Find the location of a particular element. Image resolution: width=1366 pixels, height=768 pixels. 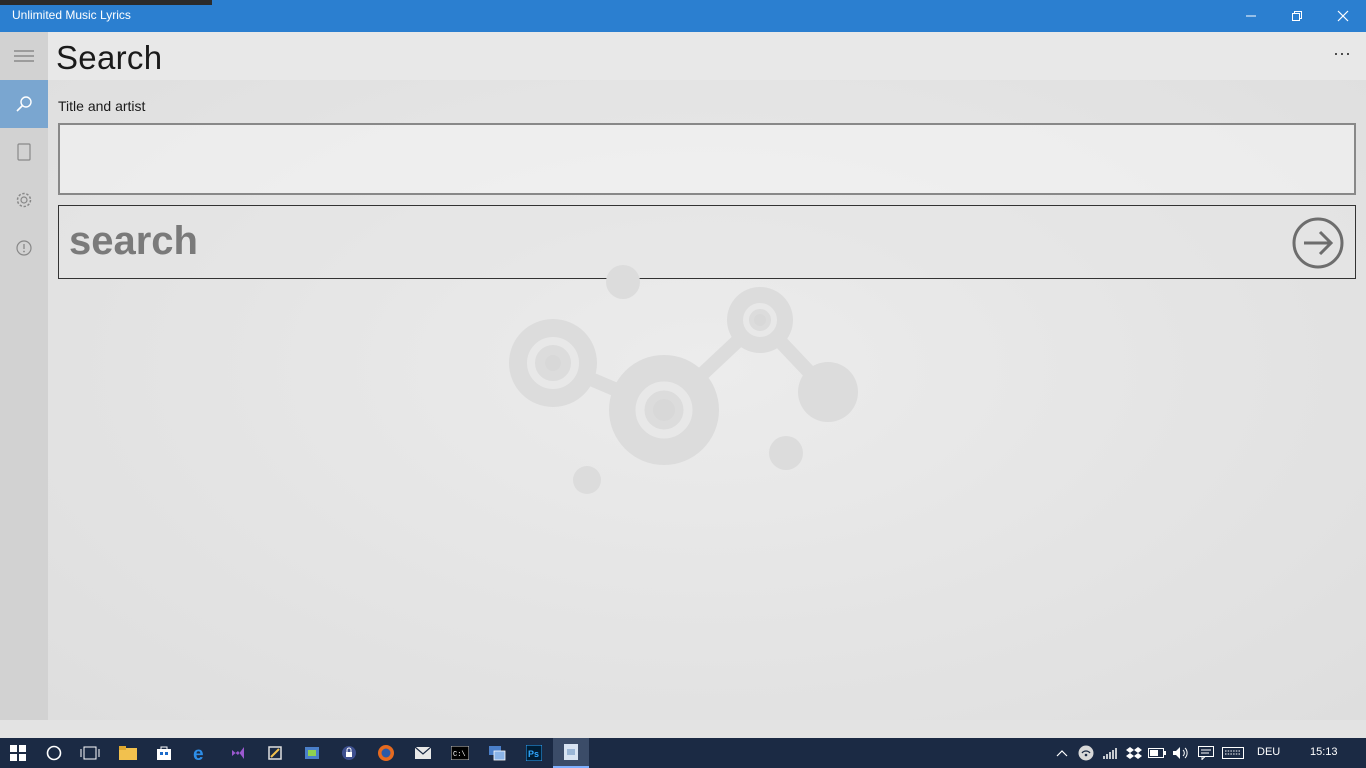

media-app-icon is located at coordinates (312, 753).